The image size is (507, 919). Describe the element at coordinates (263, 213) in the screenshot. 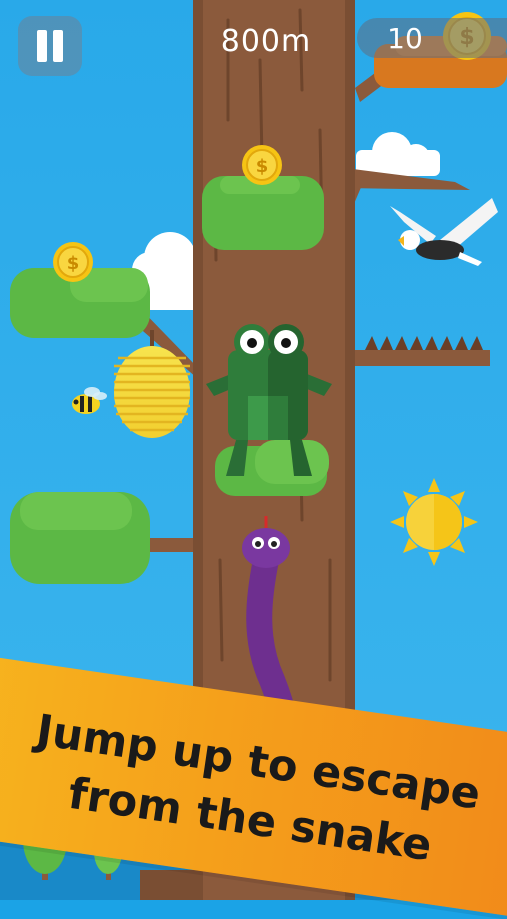

I see `leaf-platform-top` at that location.